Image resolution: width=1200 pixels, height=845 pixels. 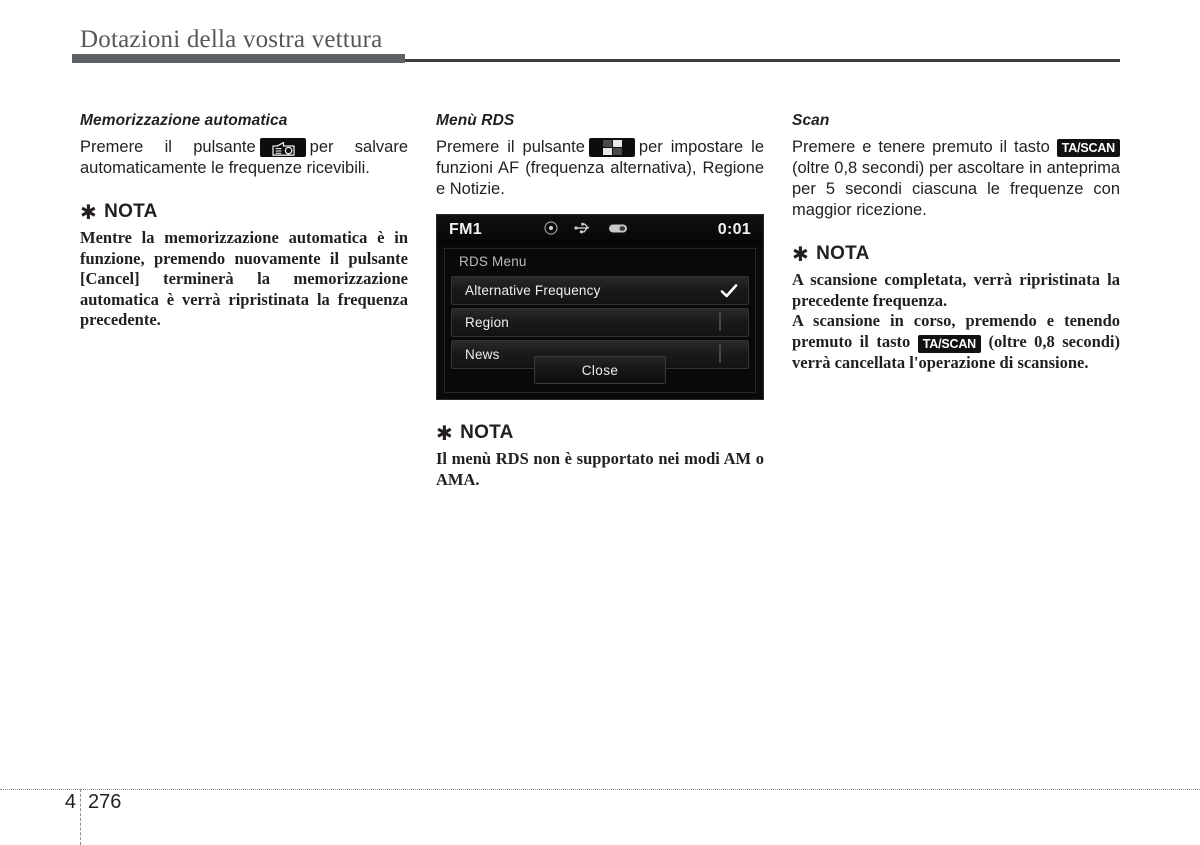 What do you see at coordinates (729, 291) in the screenshot?
I see `checkmark-icon` at bounding box center [729, 291].